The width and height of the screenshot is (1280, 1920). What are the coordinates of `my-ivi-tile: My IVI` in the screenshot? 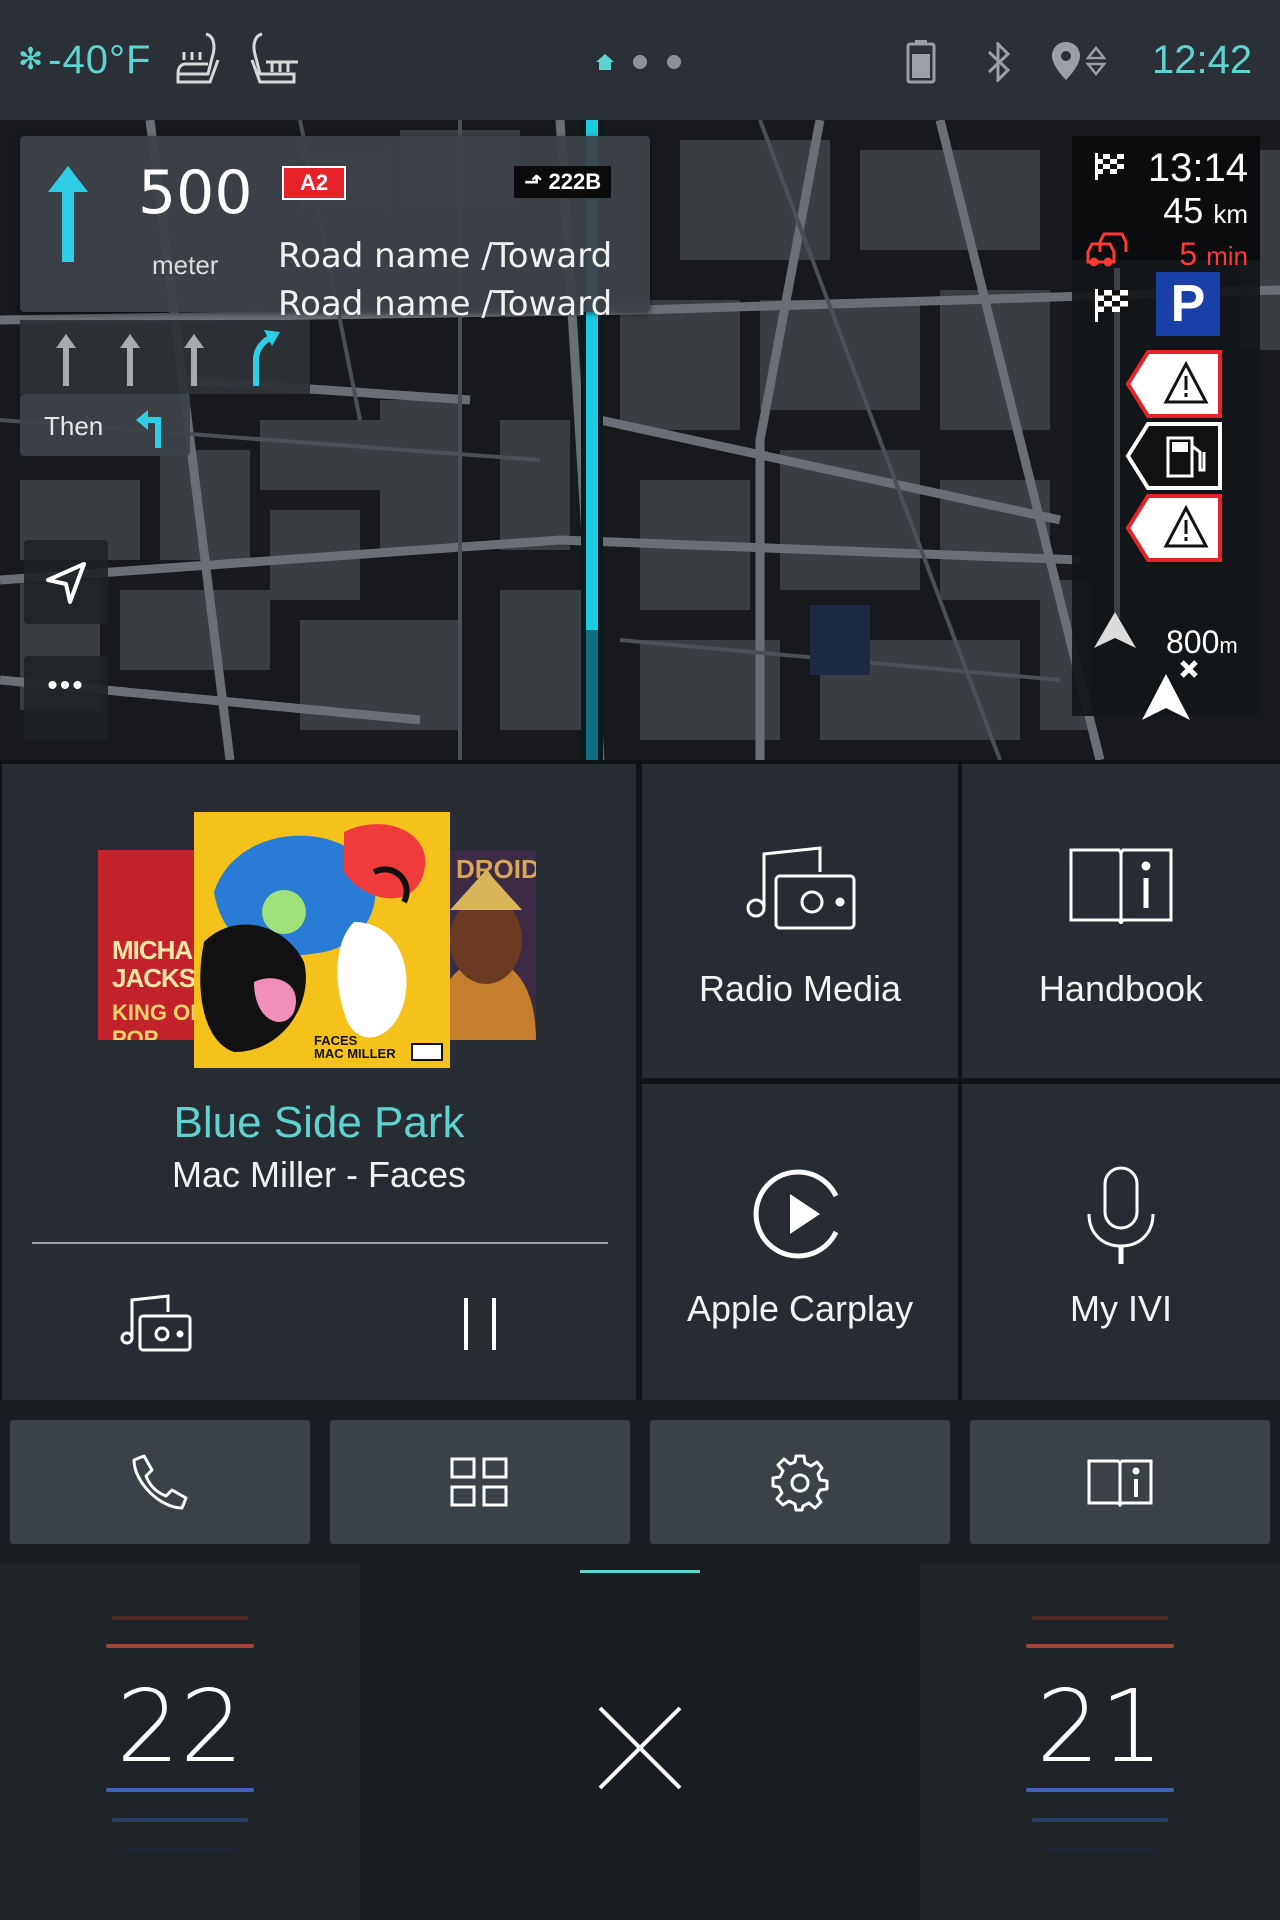 It's located at (1121, 1242).